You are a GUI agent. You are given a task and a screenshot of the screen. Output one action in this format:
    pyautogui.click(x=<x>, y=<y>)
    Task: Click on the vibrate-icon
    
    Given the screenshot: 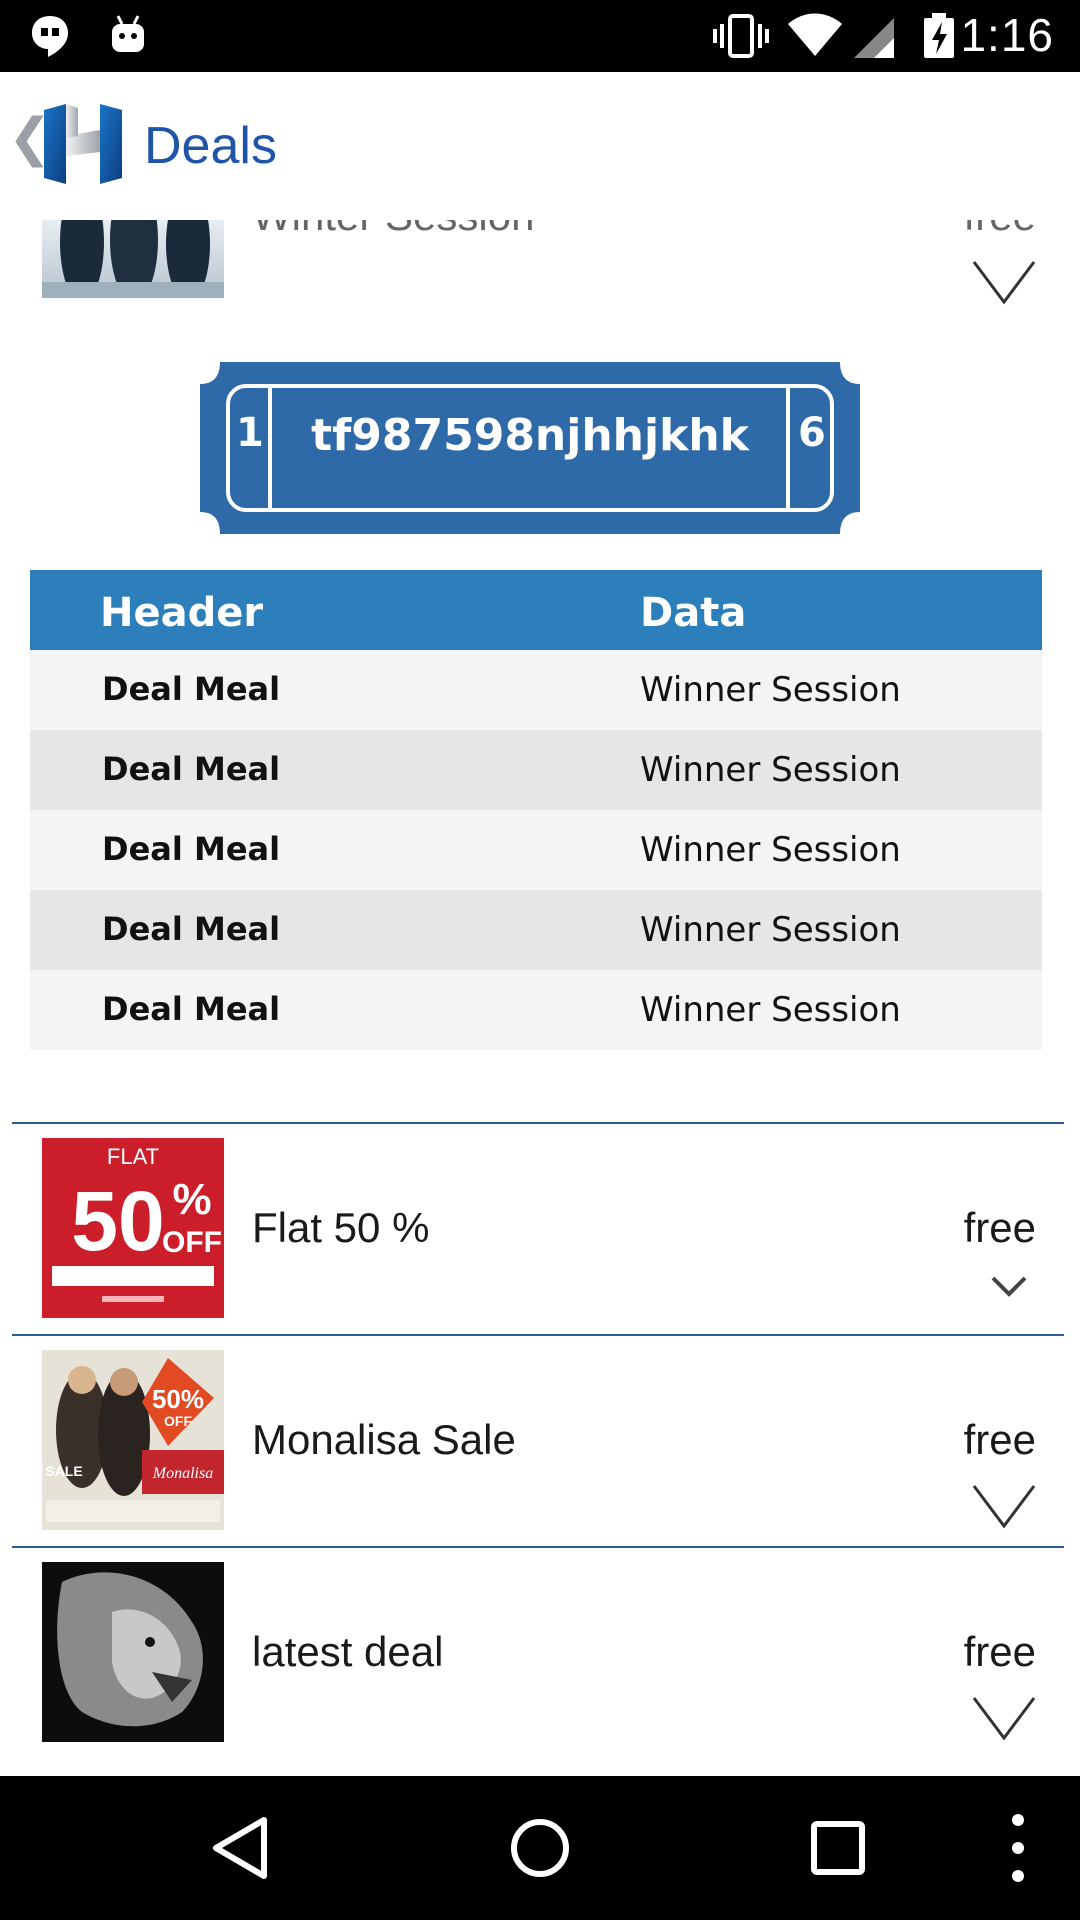 What is the action you would take?
    pyautogui.click(x=741, y=36)
    